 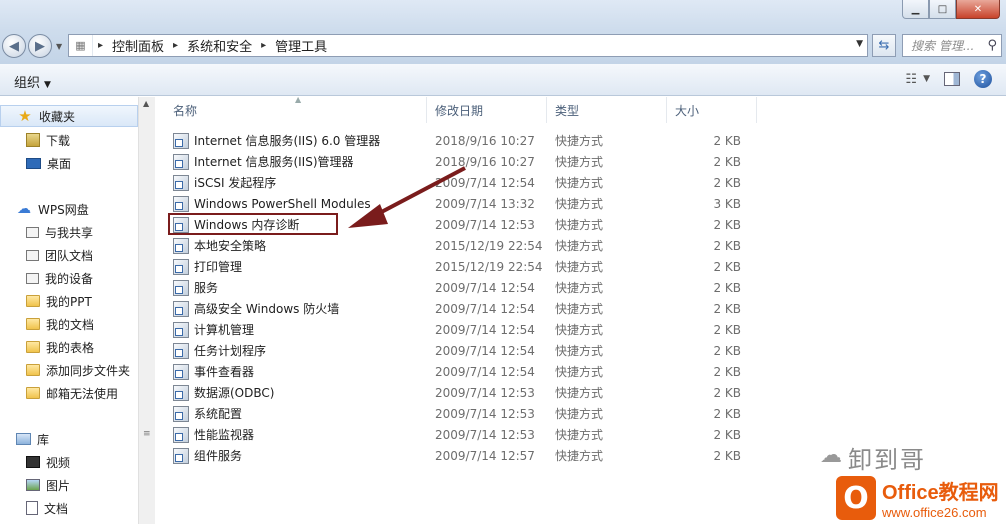 What do you see at coordinates (48, 462) in the screenshot?
I see `sidebar-item-videos: 视频` at bounding box center [48, 462].